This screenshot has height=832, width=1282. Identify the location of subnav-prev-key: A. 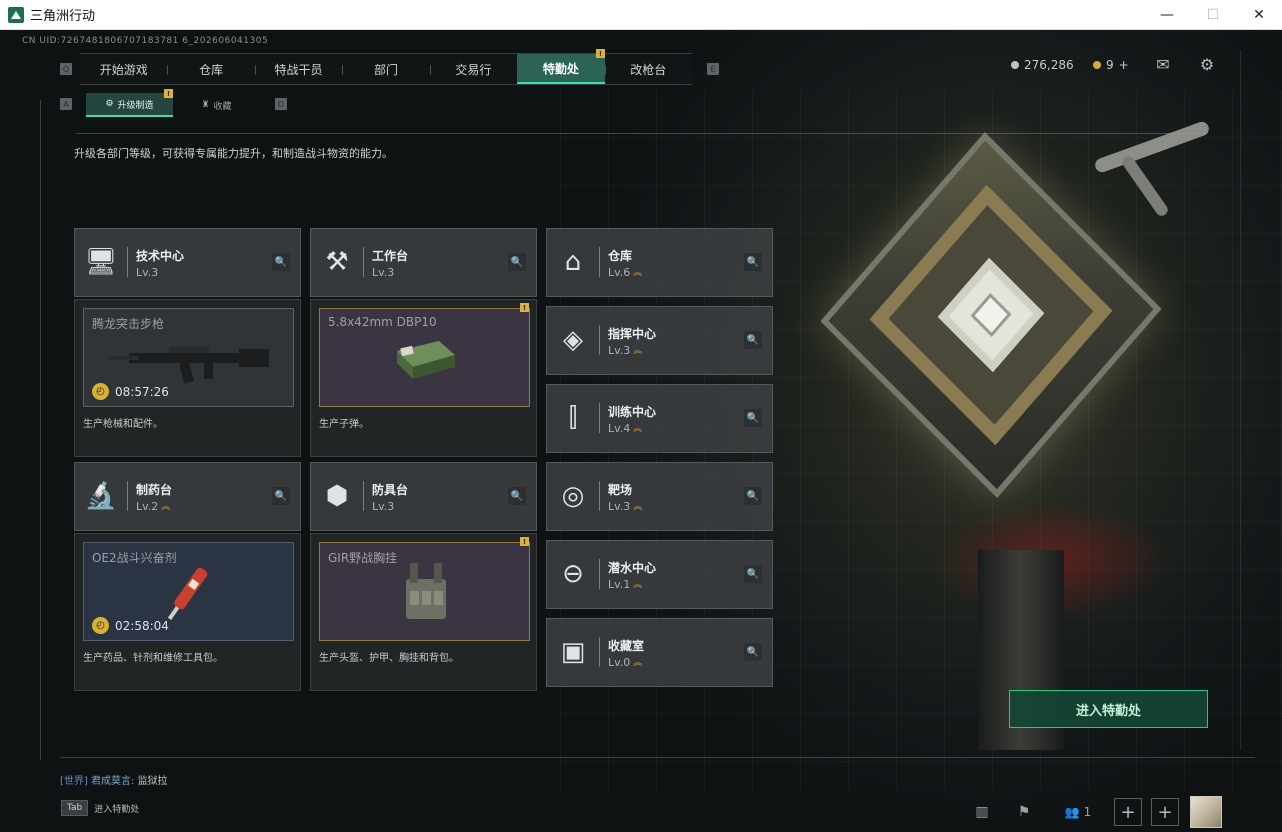
(66, 104).